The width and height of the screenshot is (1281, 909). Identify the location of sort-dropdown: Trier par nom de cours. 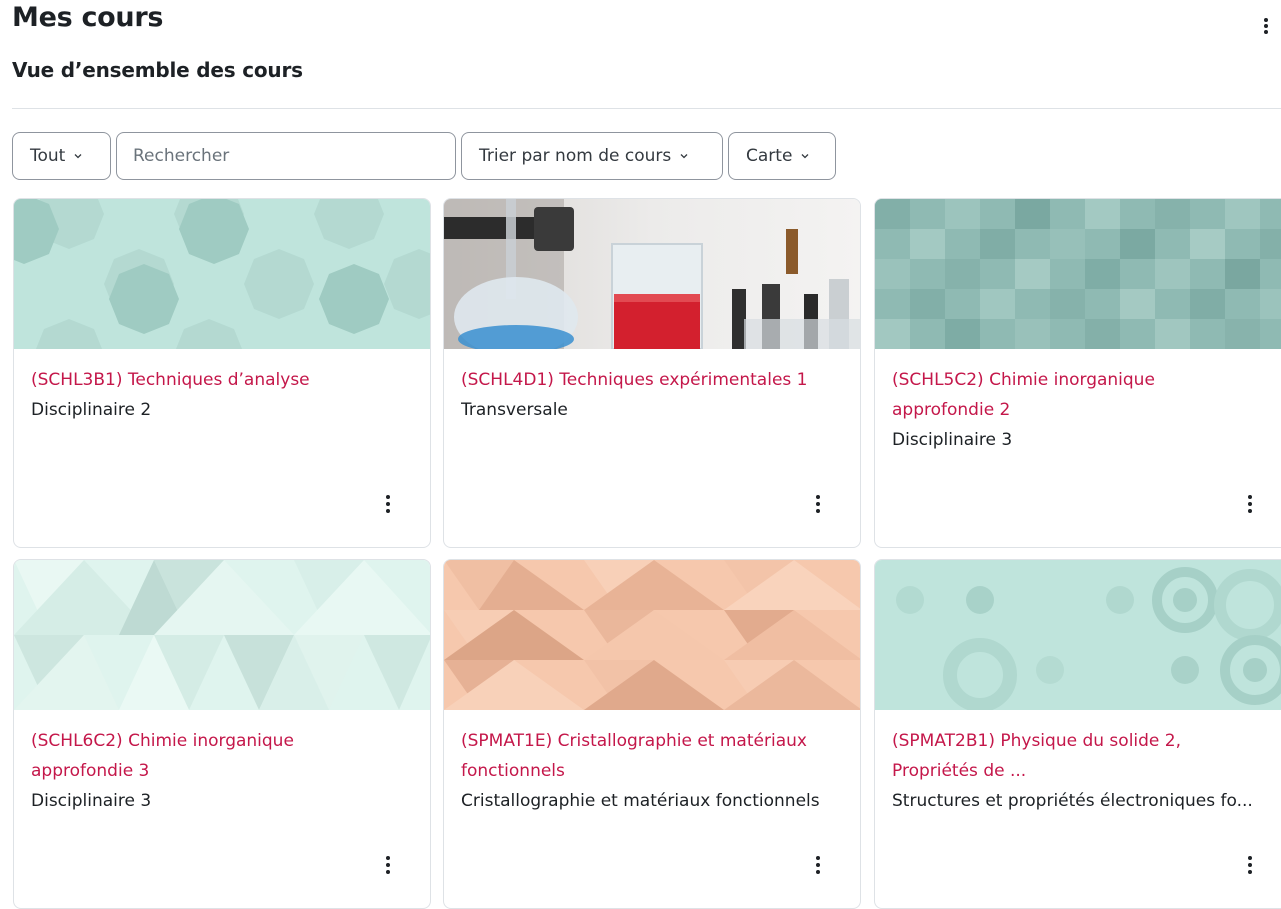
(592, 156).